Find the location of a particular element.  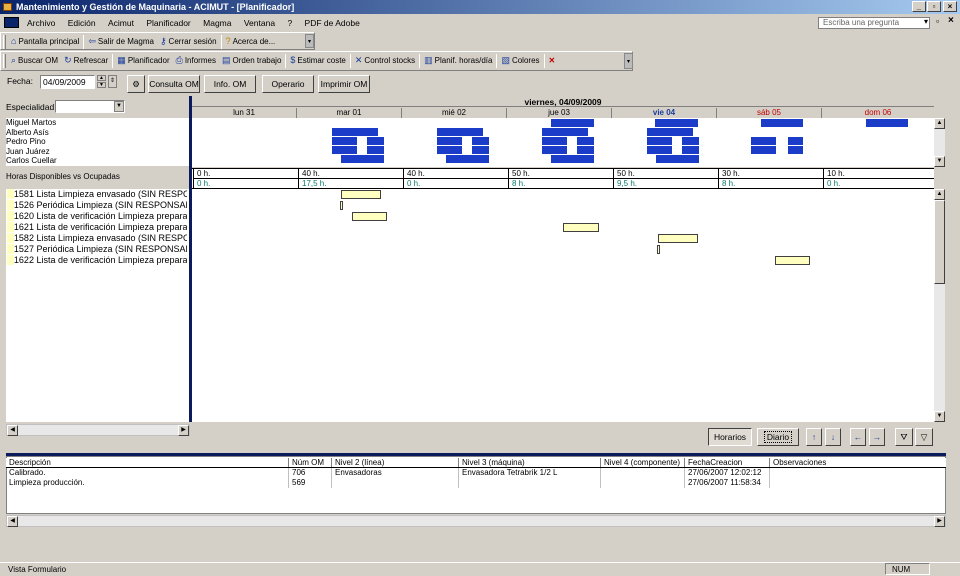

operator-name: Miguel Martos is located at coordinates (97, 123).